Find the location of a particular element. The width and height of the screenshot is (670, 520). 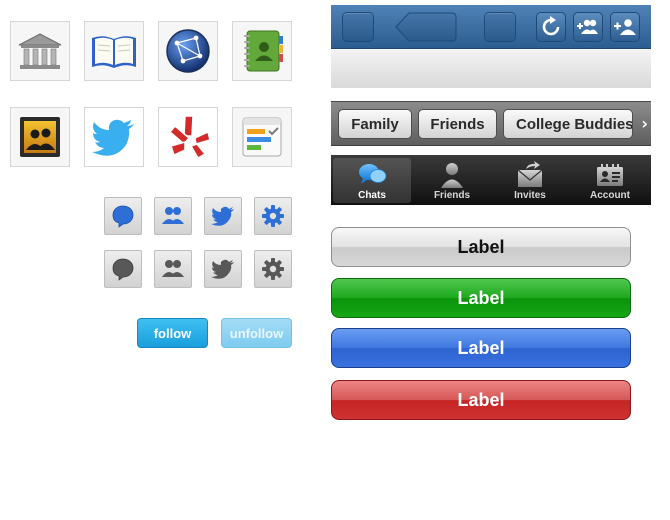

tab-label: Invites is located at coordinates (530, 195).